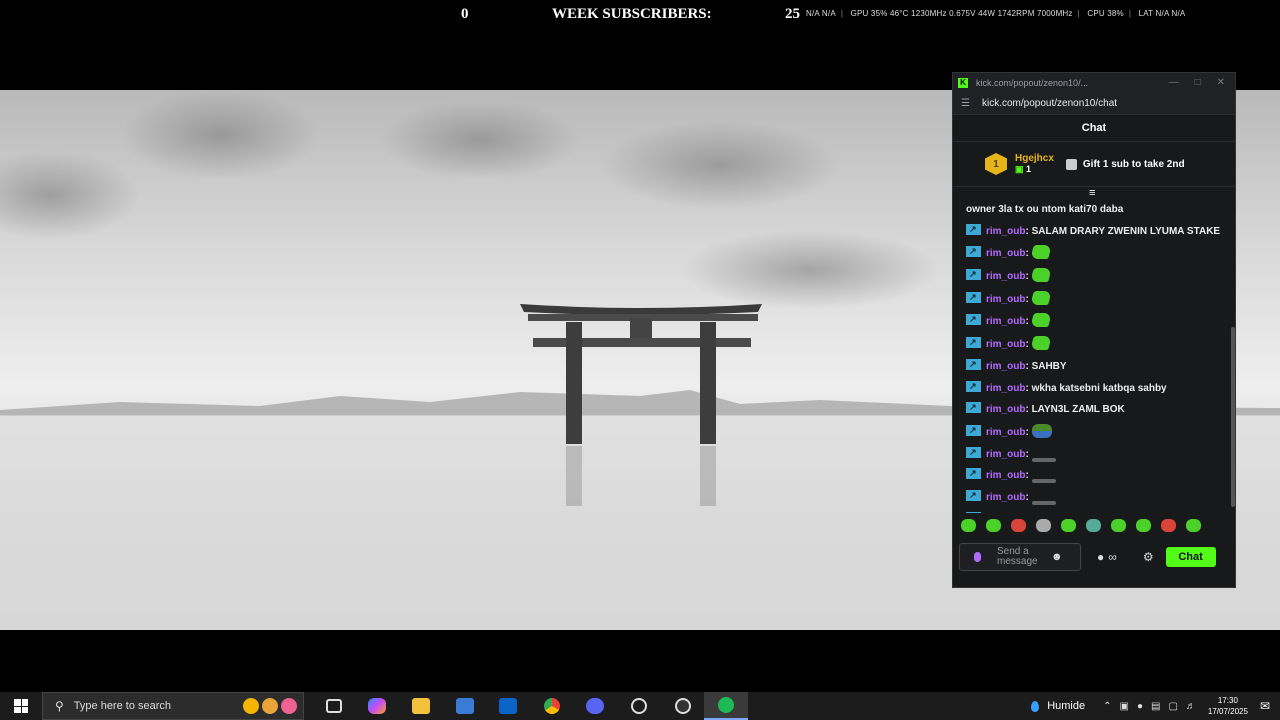 This screenshot has width=1280, height=720. I want to click on gifter-username: Hgejhcx, so click(1034, 158).